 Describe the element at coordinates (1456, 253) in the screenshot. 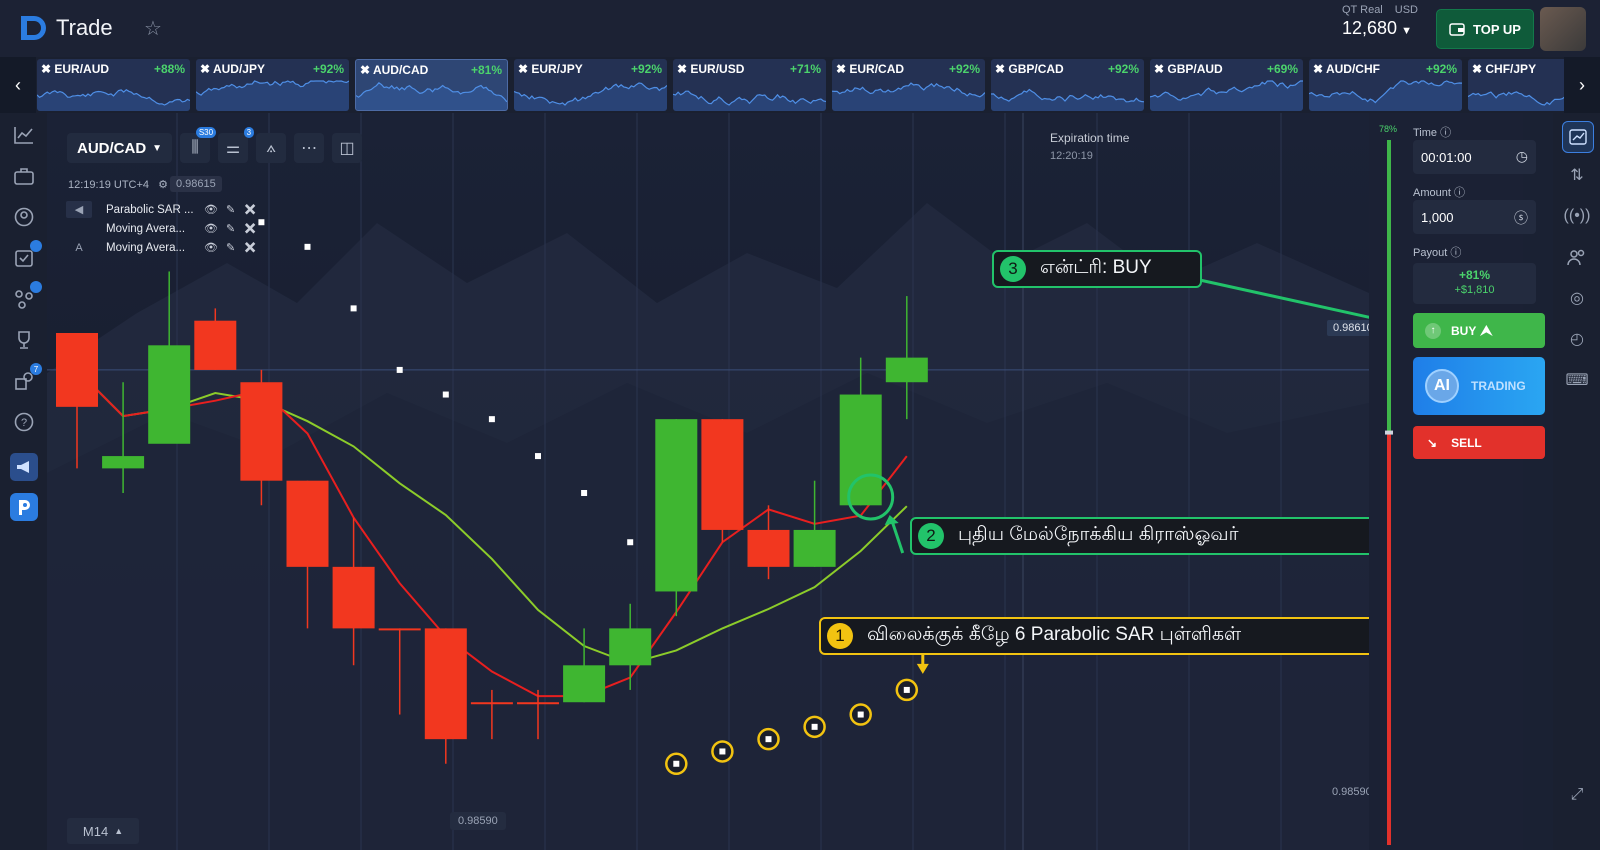

I see `info-icon: ⓘ` at that location.